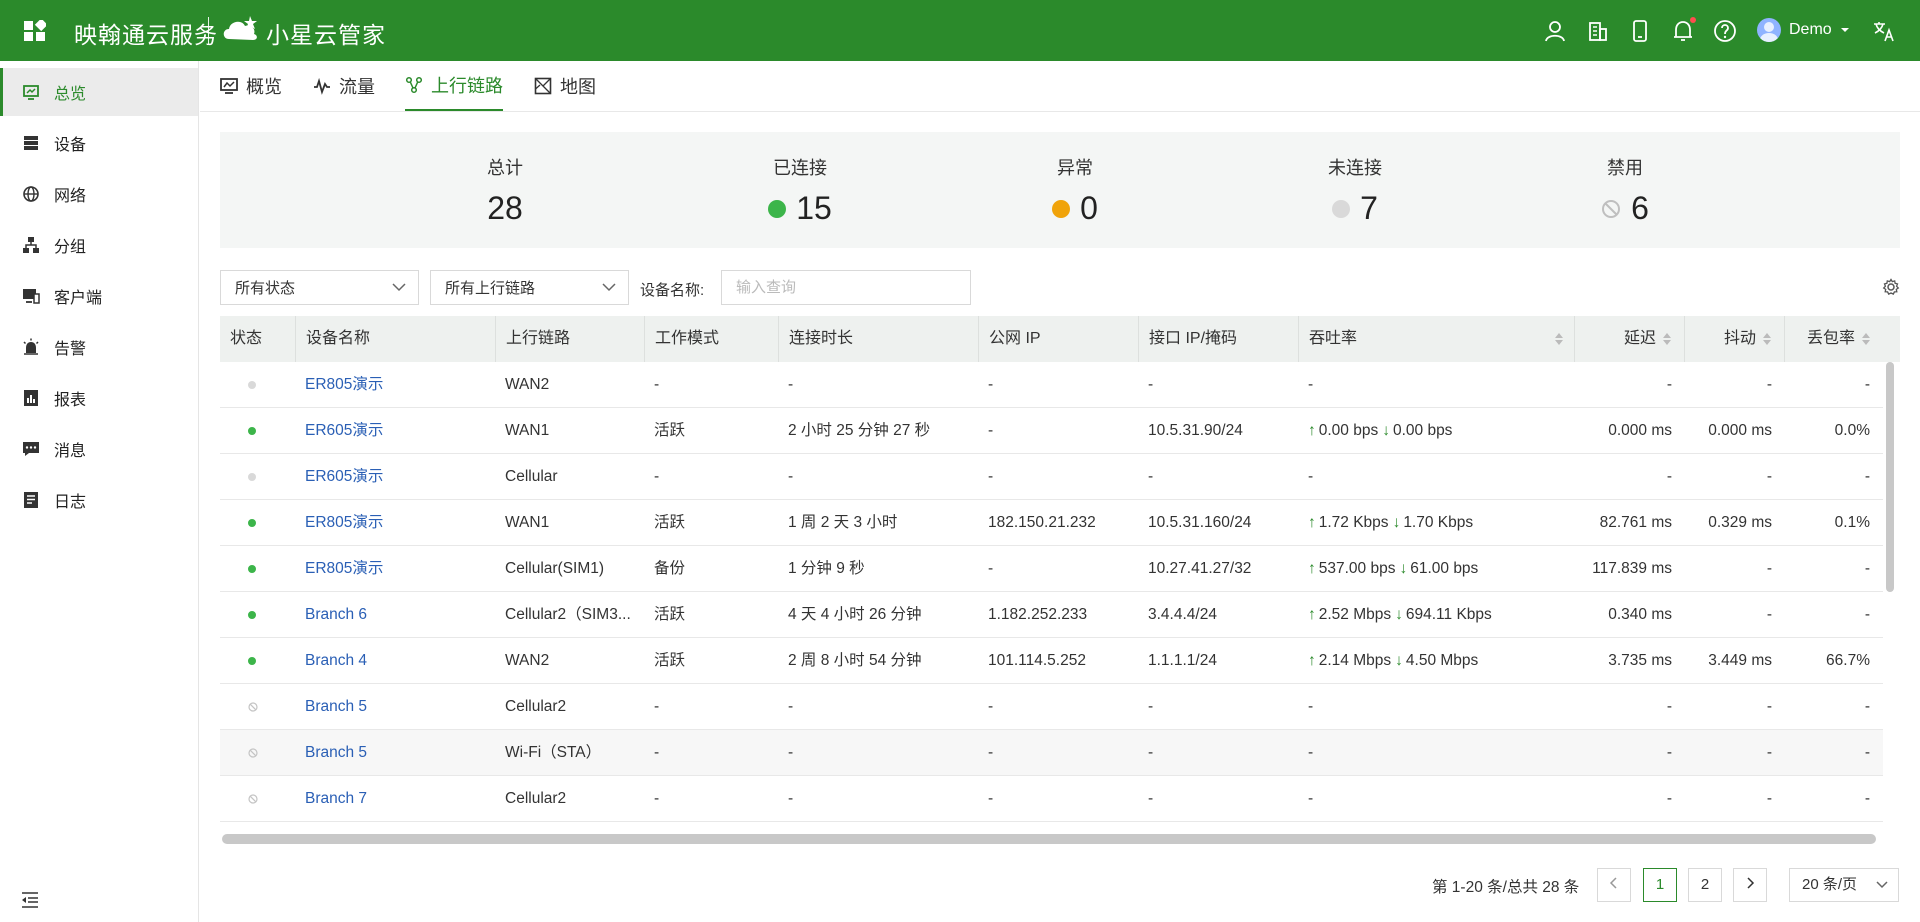 This screenshot has width=1920, height=922. Describe the element at coordinates (454, 86) in the screenshot. I see `tab-2: 上行链路` at that location.